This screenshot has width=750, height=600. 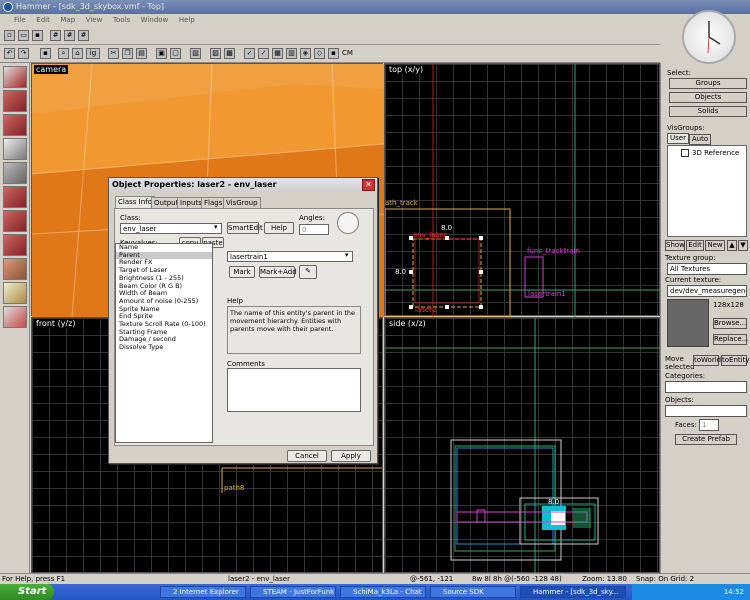 What do you see at coordinates (709, 425) in the screenshot?
I see `faces-input: 1` at bounding box center [709, 425].